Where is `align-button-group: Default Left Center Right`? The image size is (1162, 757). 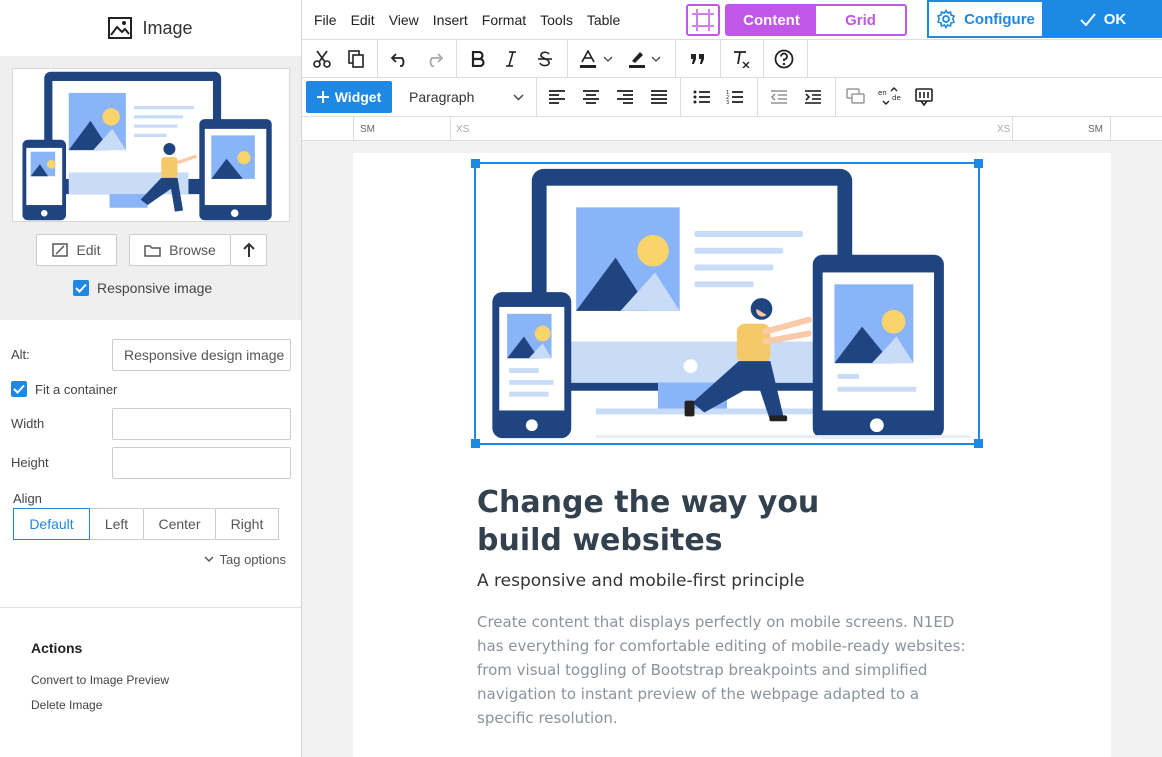
align-button-group: Default Left Center Right is located at coordinates (152, 524).